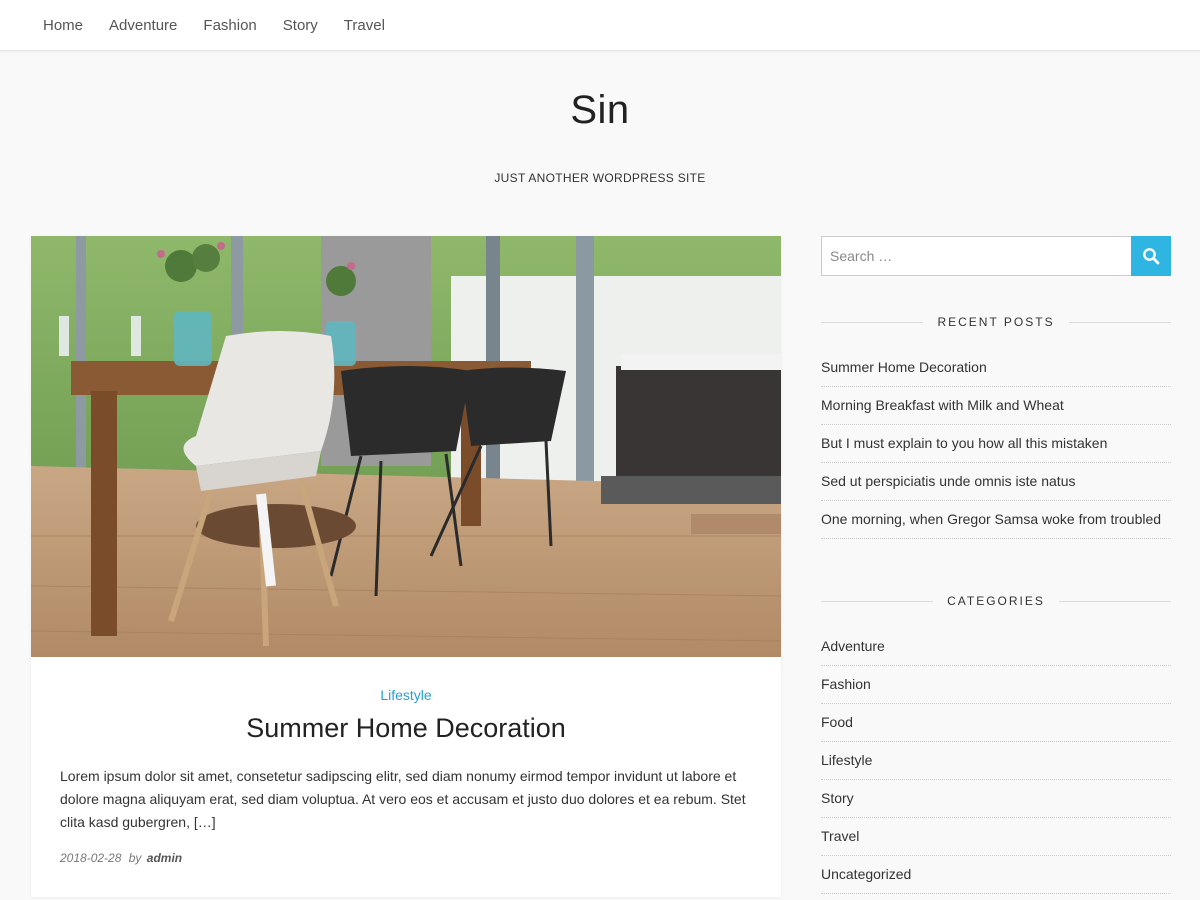  What do you see at coordinates (300, 25) in the screenshot?
I see `nav-item-story: Story` at bounding box center [300, 25].